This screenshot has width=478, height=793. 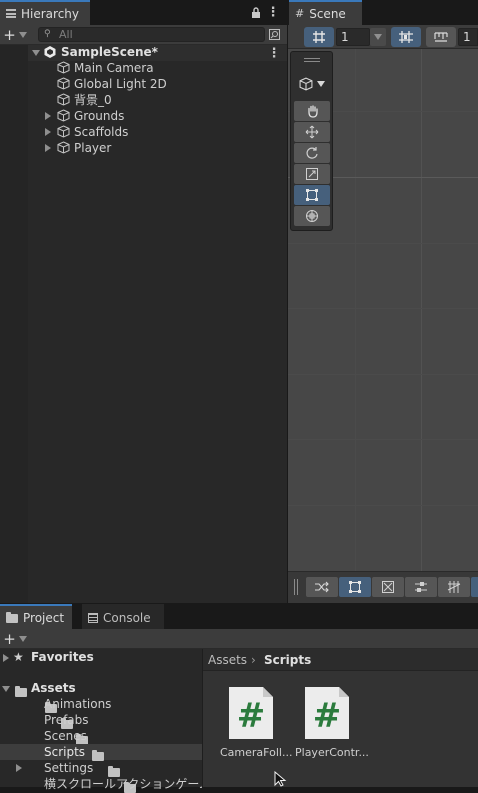 What do you see at coordinates (123, 784) in the screenshot?
I see `folder-image-assets: 横スクロールアクションゲーム画像素` at bounding box center [123, 784].